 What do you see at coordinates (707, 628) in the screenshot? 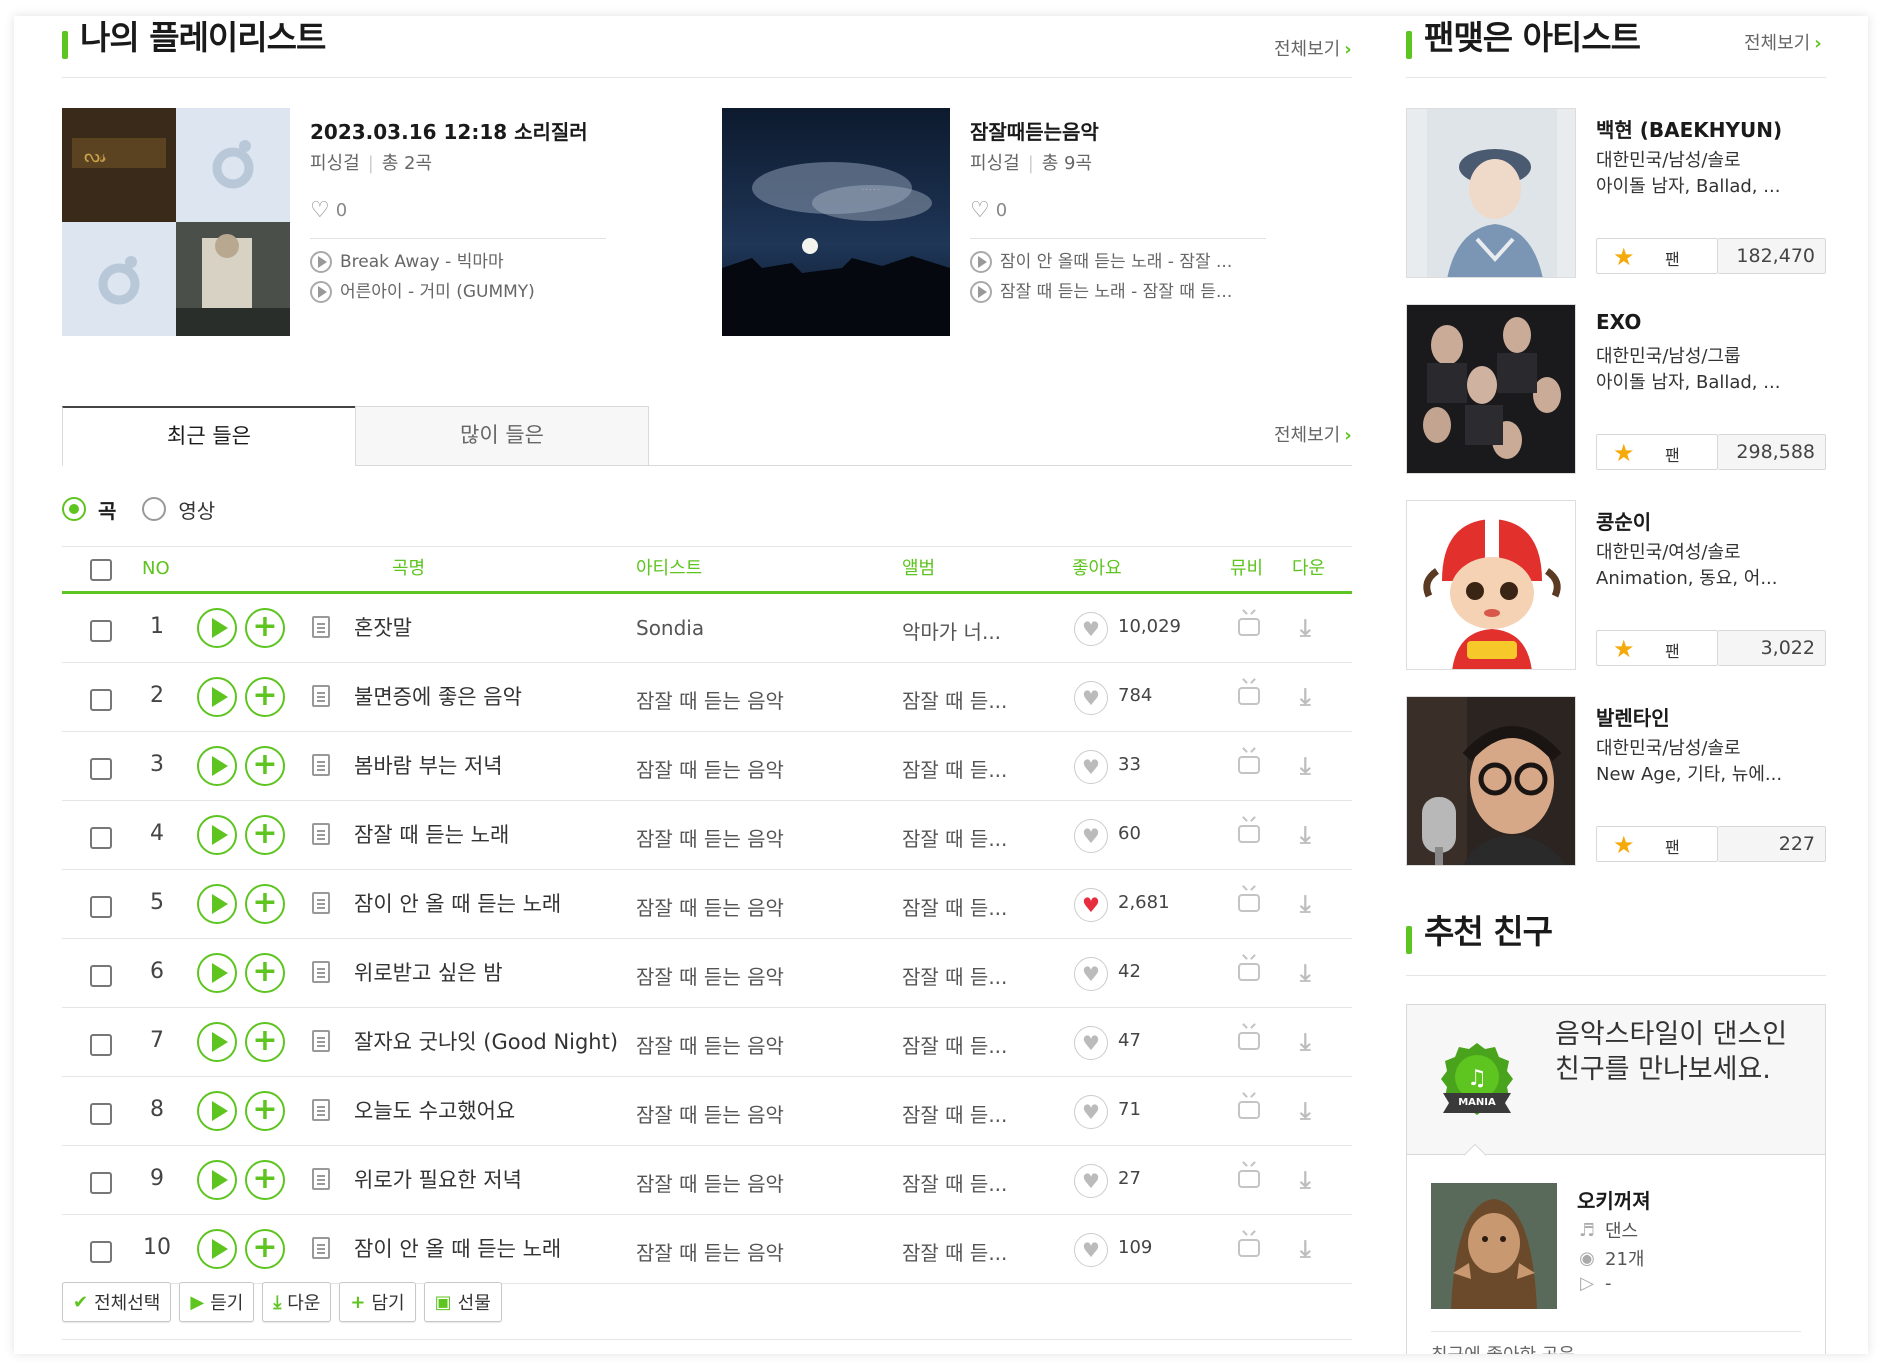
I see `table-row: 1 + 혼잣말 Sondia 악마가 너... ♥ 10,029 ⤓` at bounding box center [707, 628].